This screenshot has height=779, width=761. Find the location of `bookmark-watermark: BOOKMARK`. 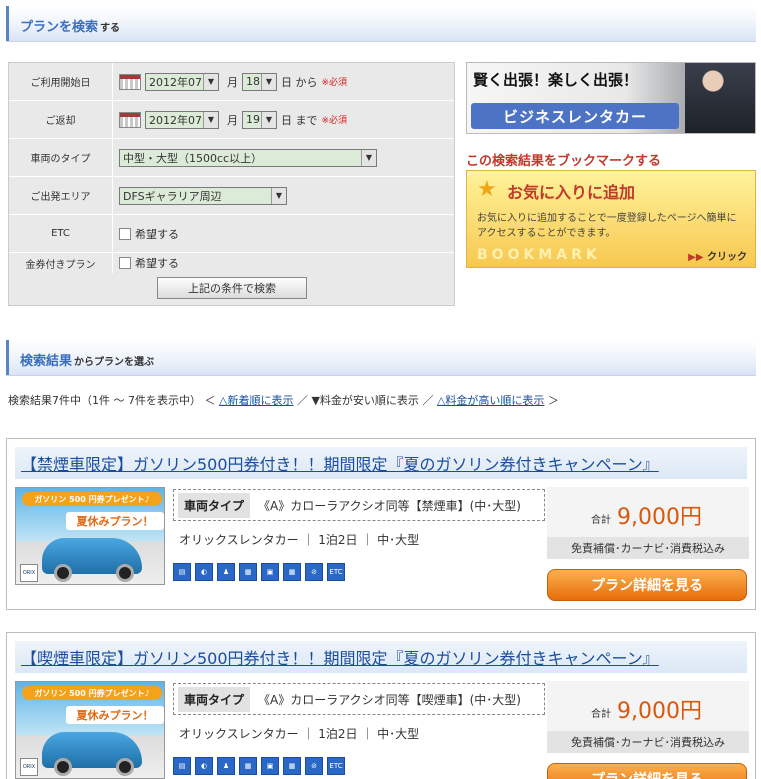

bookmark-watermark: BOOKMARK is located at coordinates (539, 255).